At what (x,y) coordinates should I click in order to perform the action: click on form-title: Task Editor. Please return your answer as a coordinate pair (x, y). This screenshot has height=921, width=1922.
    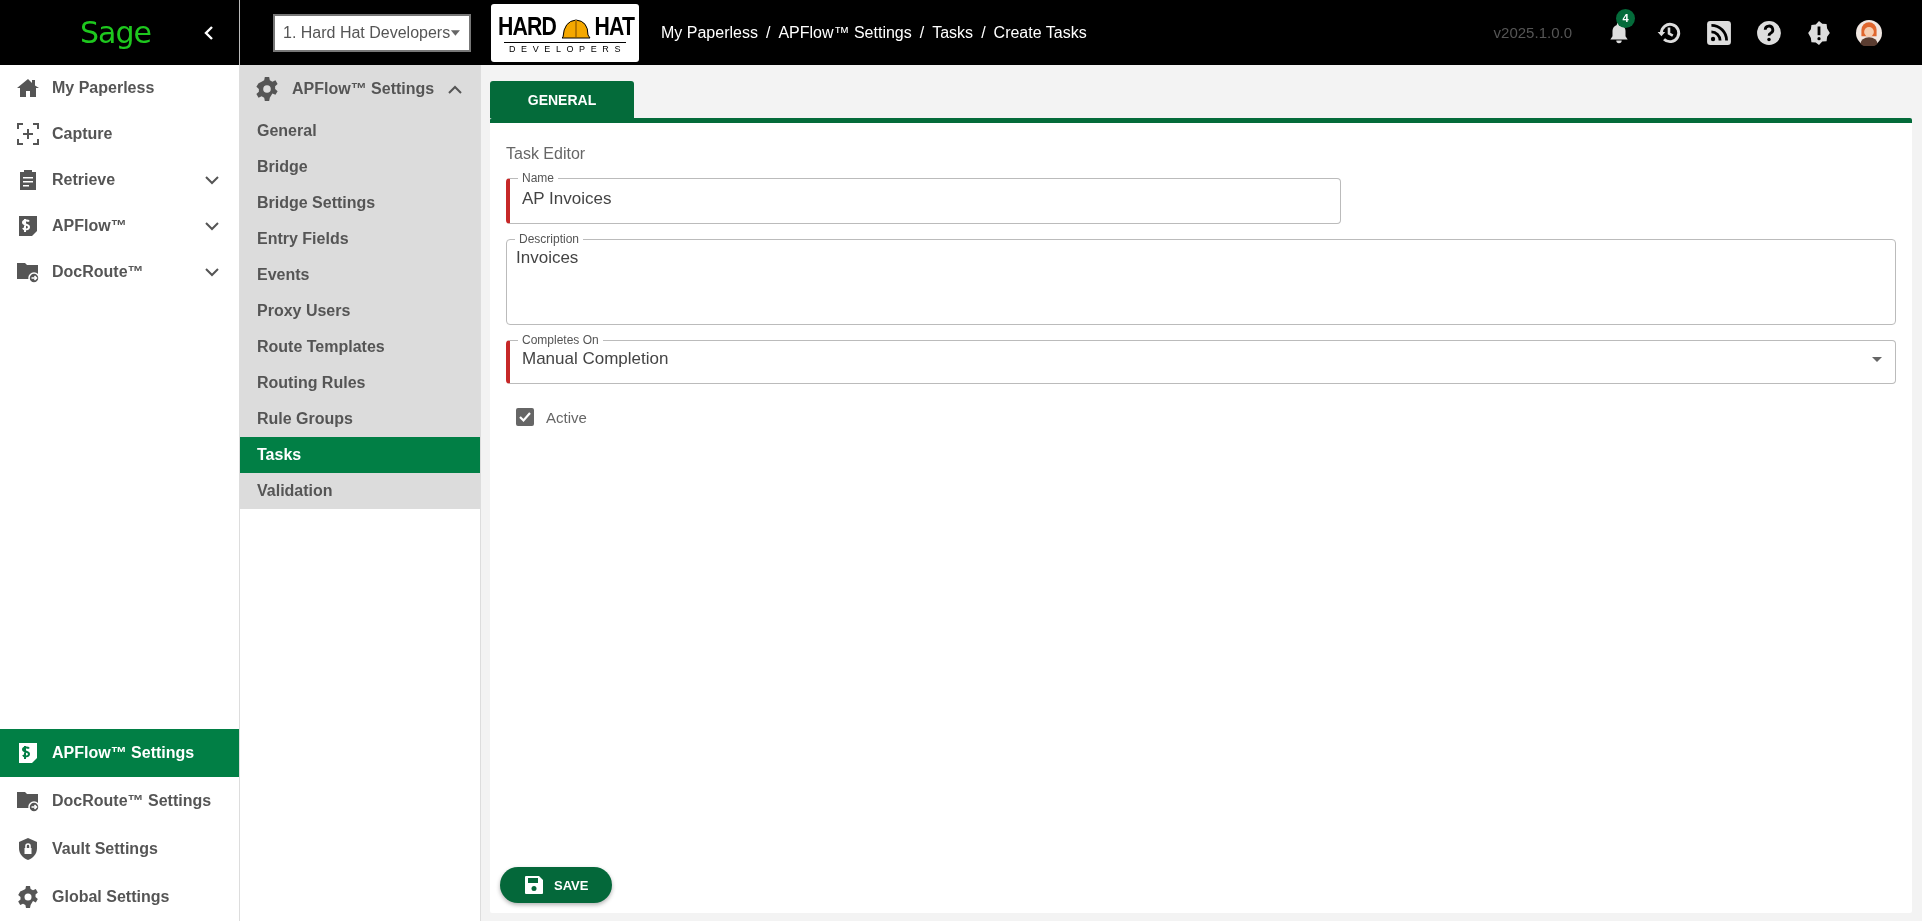
    Looking at the image, I should click on (546, 154).